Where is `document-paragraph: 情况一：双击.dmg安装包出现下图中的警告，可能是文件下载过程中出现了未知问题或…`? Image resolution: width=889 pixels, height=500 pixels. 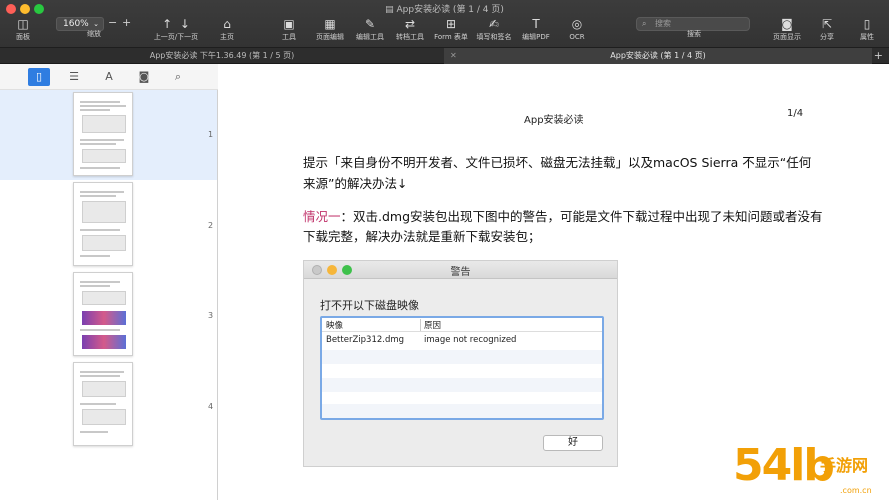
document-paragraph: 情况一：双击.dmg安装包出现下图中的警告，可能是文件下载过程中出现了未知问题或… is located at coordinates (563, 227).